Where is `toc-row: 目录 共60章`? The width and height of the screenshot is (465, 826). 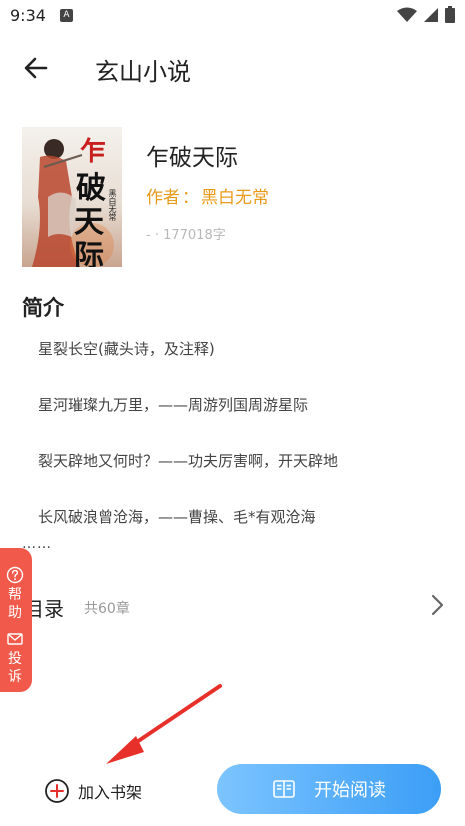
toc-row: 目录 共60章 is located at coordinates (232, 607).